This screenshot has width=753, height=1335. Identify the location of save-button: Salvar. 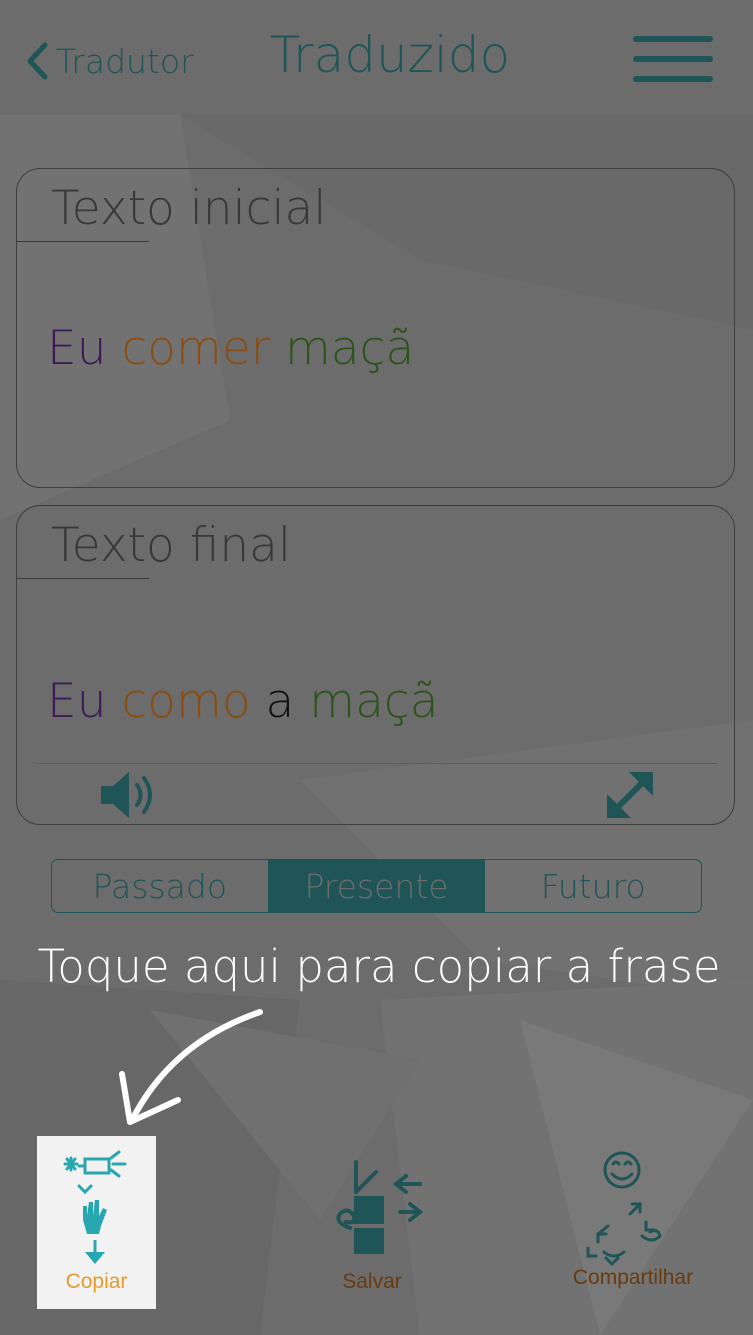
(372, 1228).